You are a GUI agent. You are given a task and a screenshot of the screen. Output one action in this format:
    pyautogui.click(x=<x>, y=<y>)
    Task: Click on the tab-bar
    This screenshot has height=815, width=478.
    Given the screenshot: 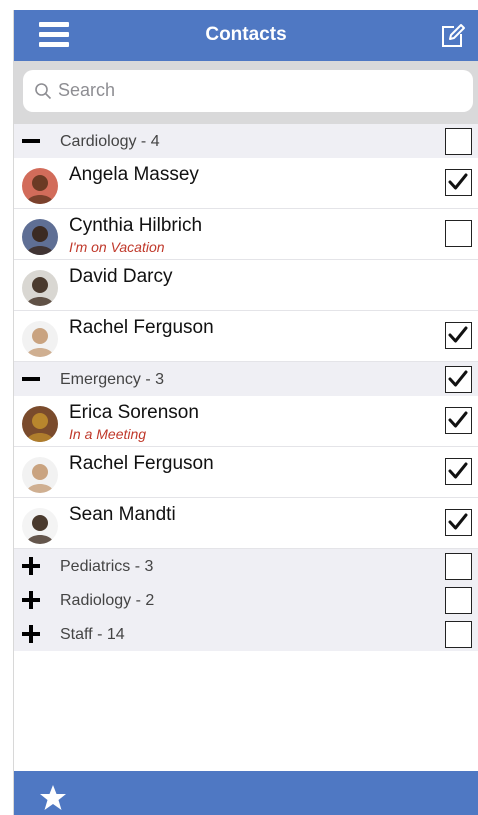 What is the action you would take?
    pyautogui.click(x=246, y=793)
    